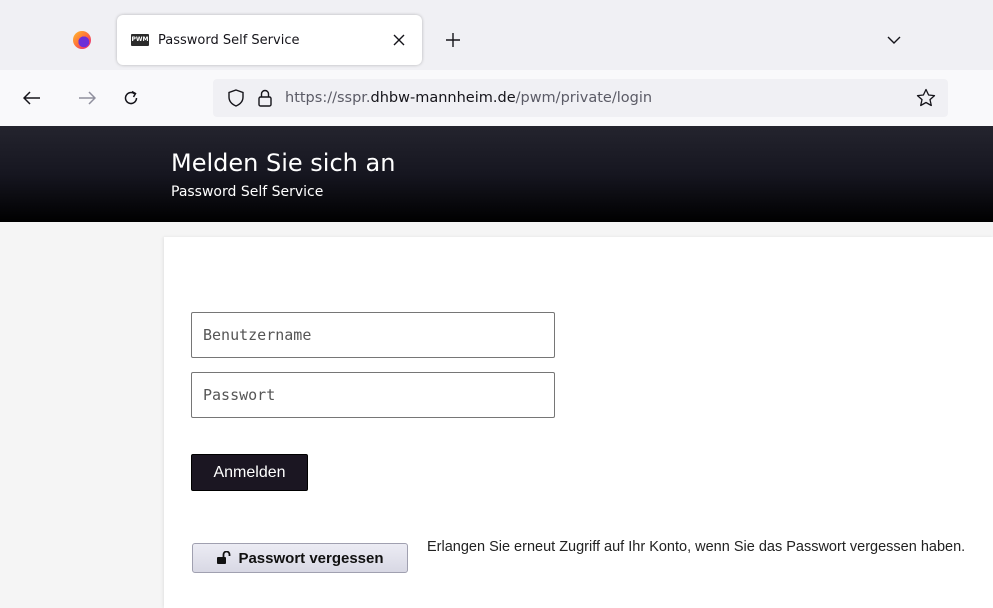  I want to click on tracking-protection-button, so click(236, 98).